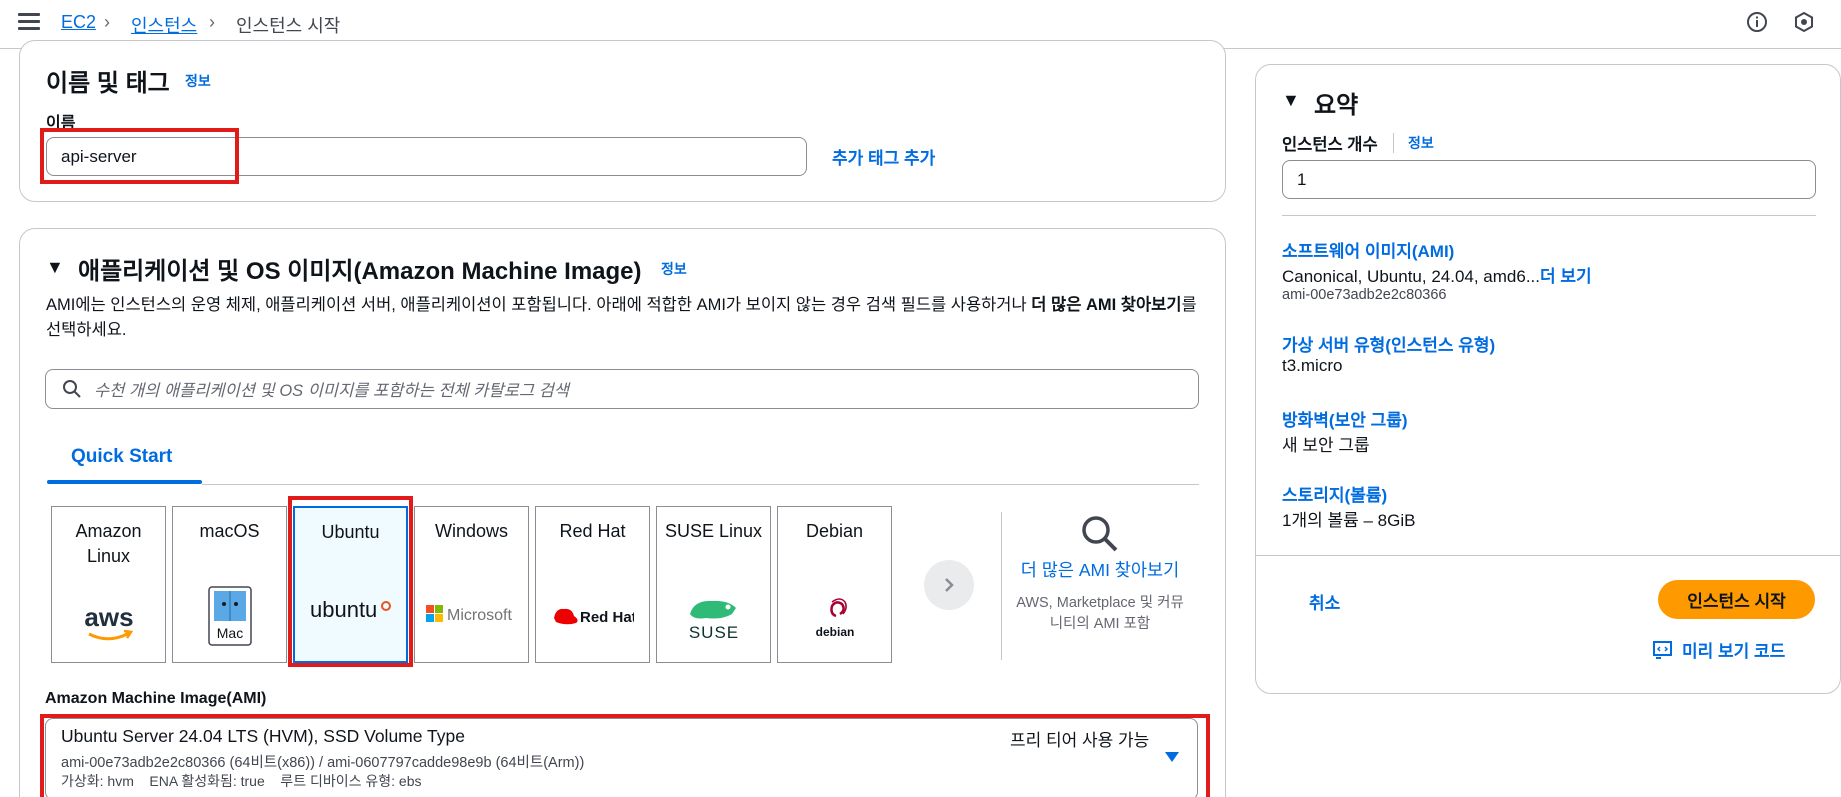 Image resolution: width=1841 pixels, height=797 pixels. I want to click on launch-instance-label: 인스턴스 시작, so click(1736, 601).